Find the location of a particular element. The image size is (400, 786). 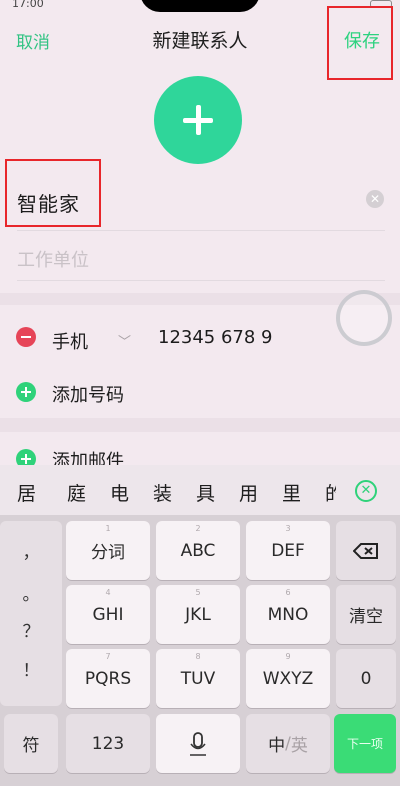

close-candidates-icon: ✕ is located at coordinates (366, 491).